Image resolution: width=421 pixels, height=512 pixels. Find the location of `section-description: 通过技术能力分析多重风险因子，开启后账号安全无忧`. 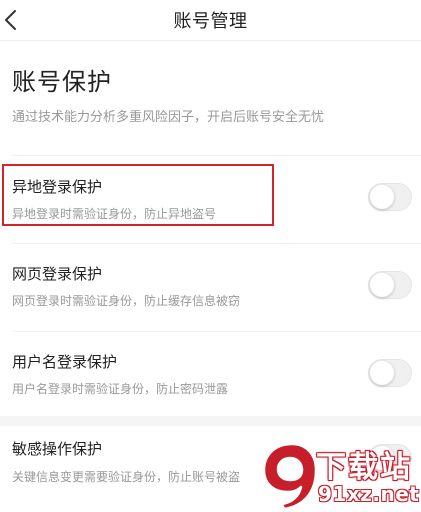

section-description: 通过技术能力分析多重风险因子，开启后账号安全无忧 is located at coordinates (168, 117).